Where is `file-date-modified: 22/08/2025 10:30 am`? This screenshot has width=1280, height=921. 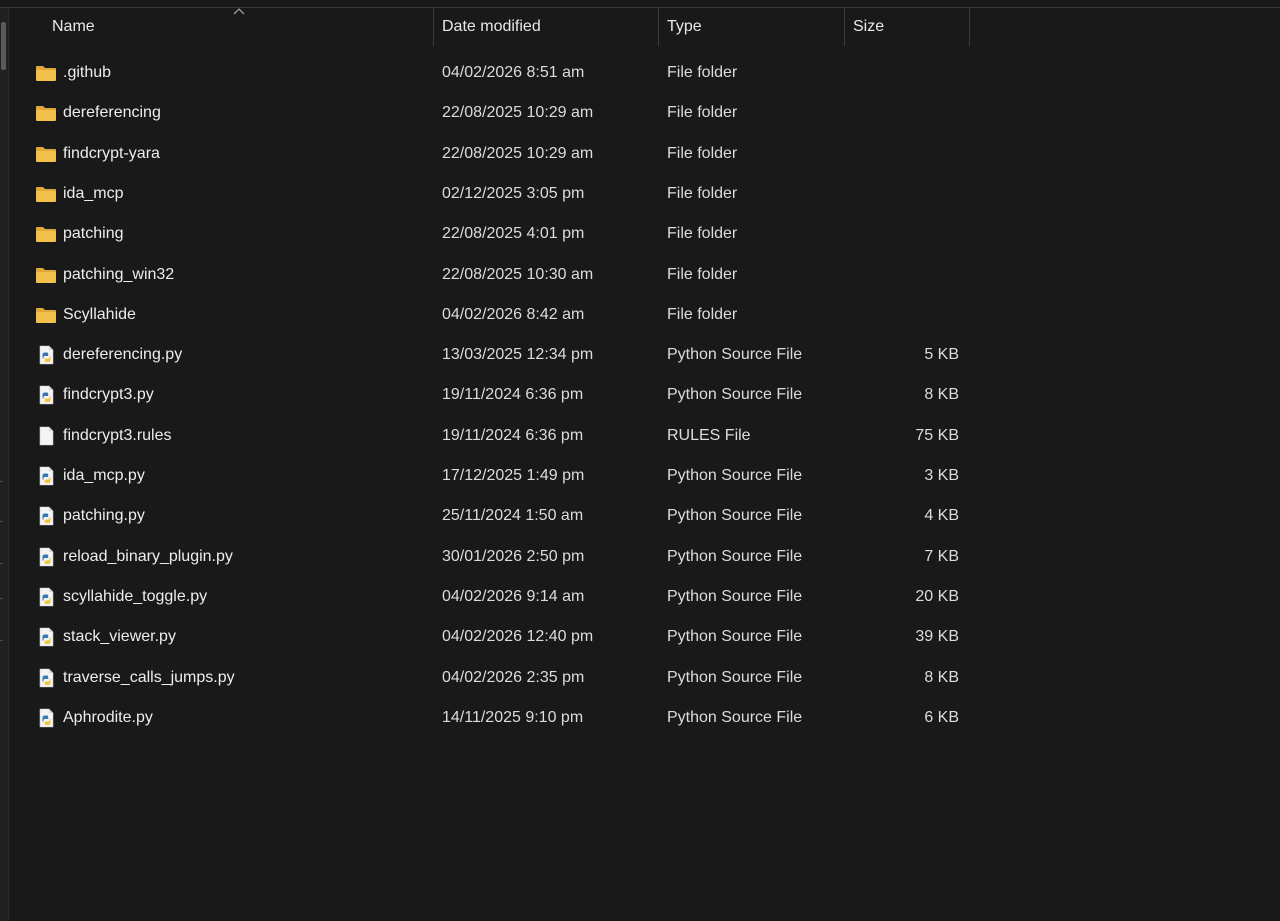 file-date-modified: 22/08/2025 10:30 am is located at coordinates (518, 274).